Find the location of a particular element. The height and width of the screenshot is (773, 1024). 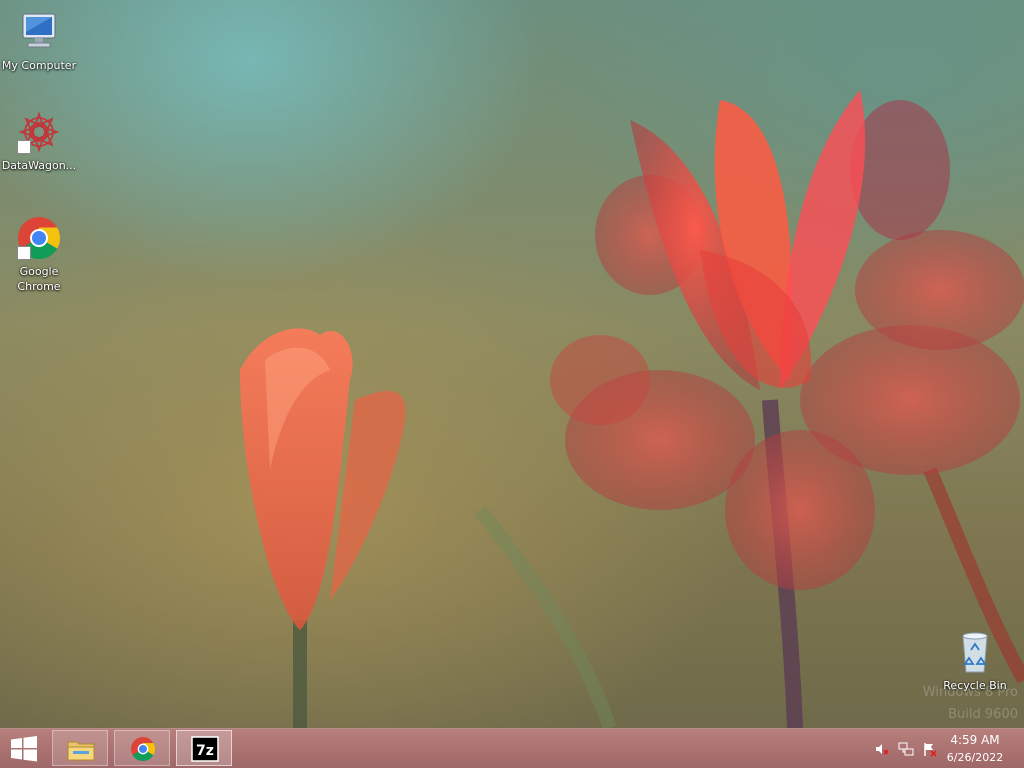

taskbar-chrome-button is located at coordinates (142, 748).